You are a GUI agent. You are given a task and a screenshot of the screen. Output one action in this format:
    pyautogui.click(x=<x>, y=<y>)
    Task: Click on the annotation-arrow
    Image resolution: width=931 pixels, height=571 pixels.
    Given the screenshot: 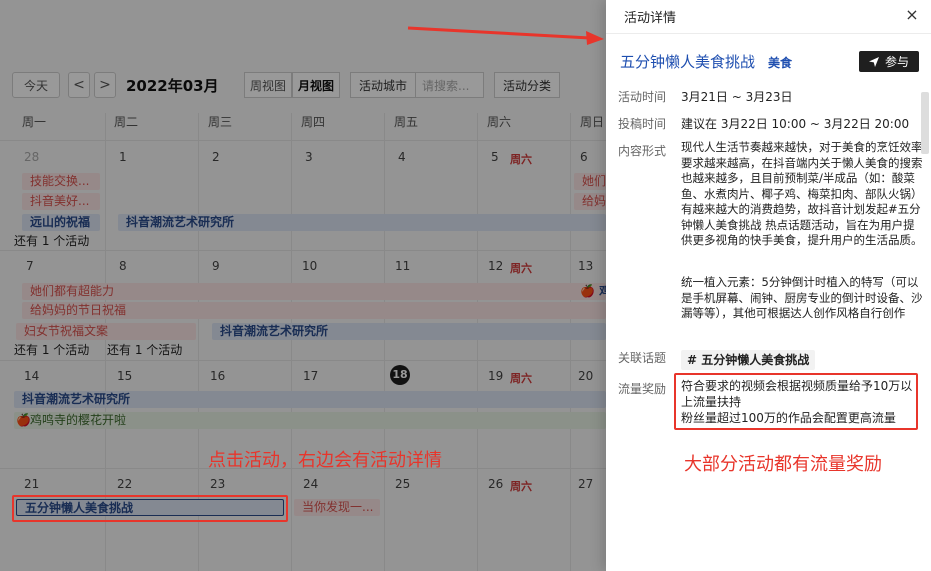 What is the action you would take?
    pyautogui.click(x=505, y=35)
    